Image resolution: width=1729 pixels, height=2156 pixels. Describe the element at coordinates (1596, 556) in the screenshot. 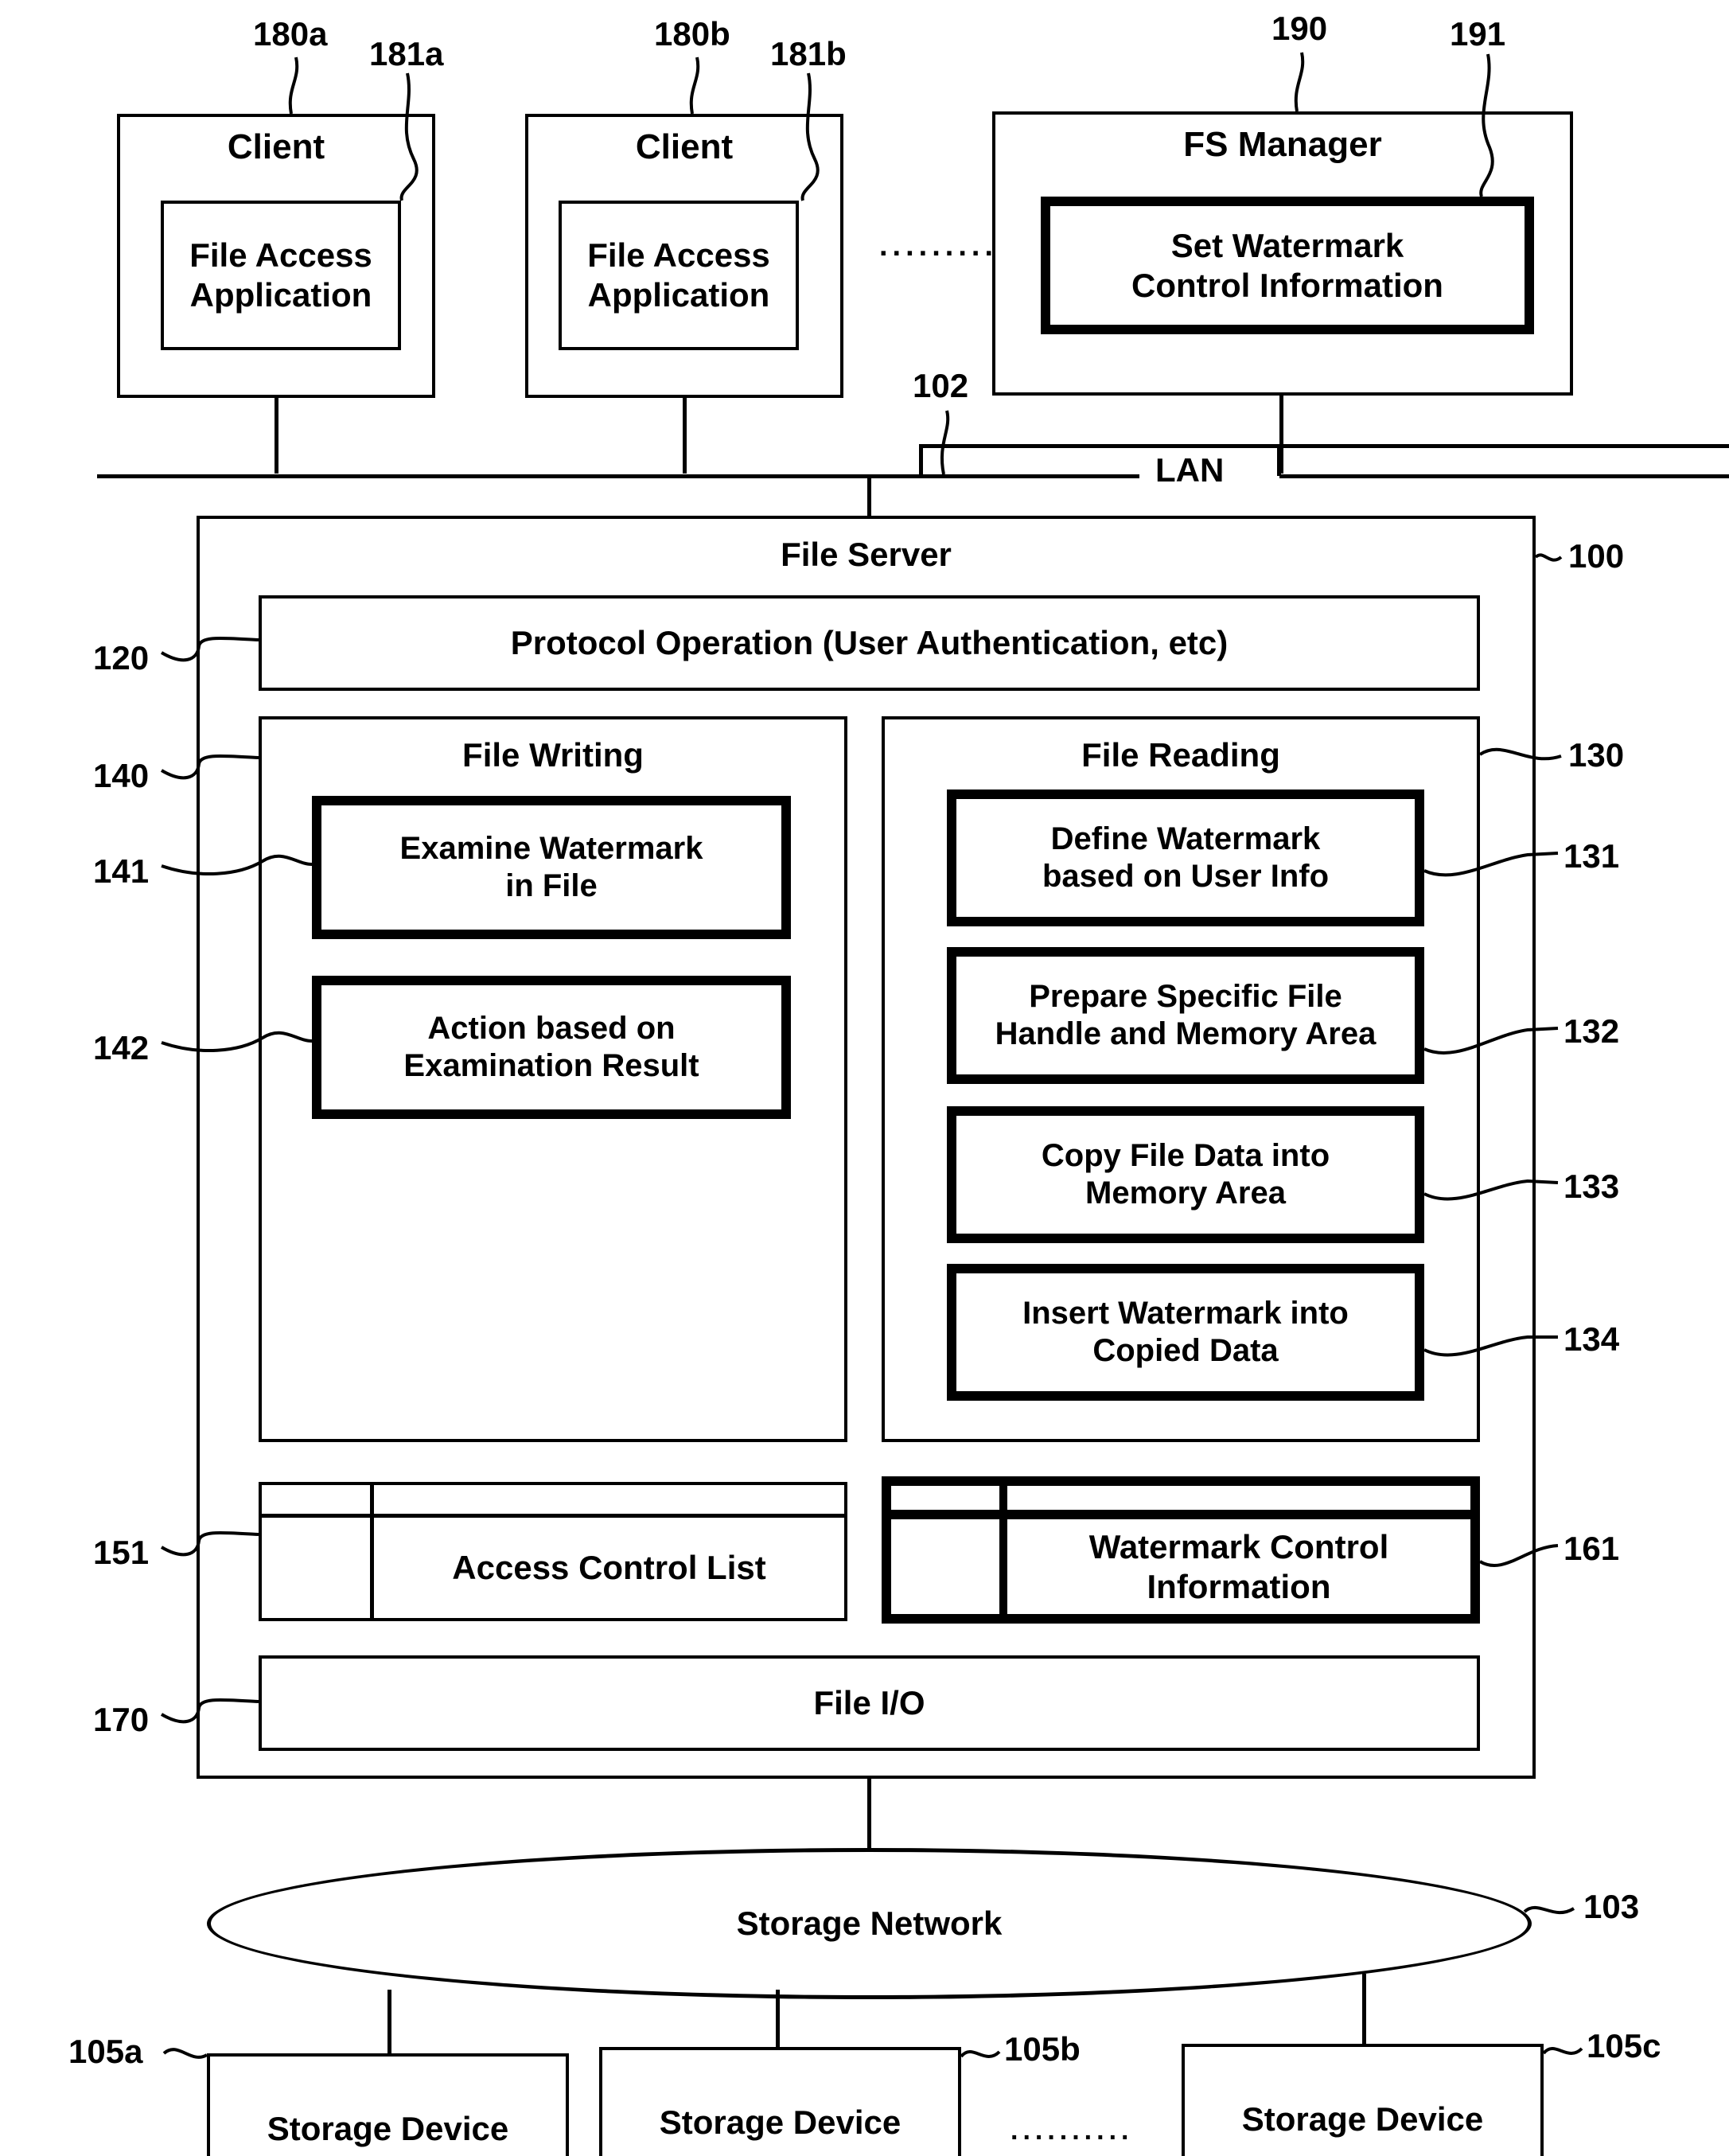

I see `ref-100: 100` at that location.